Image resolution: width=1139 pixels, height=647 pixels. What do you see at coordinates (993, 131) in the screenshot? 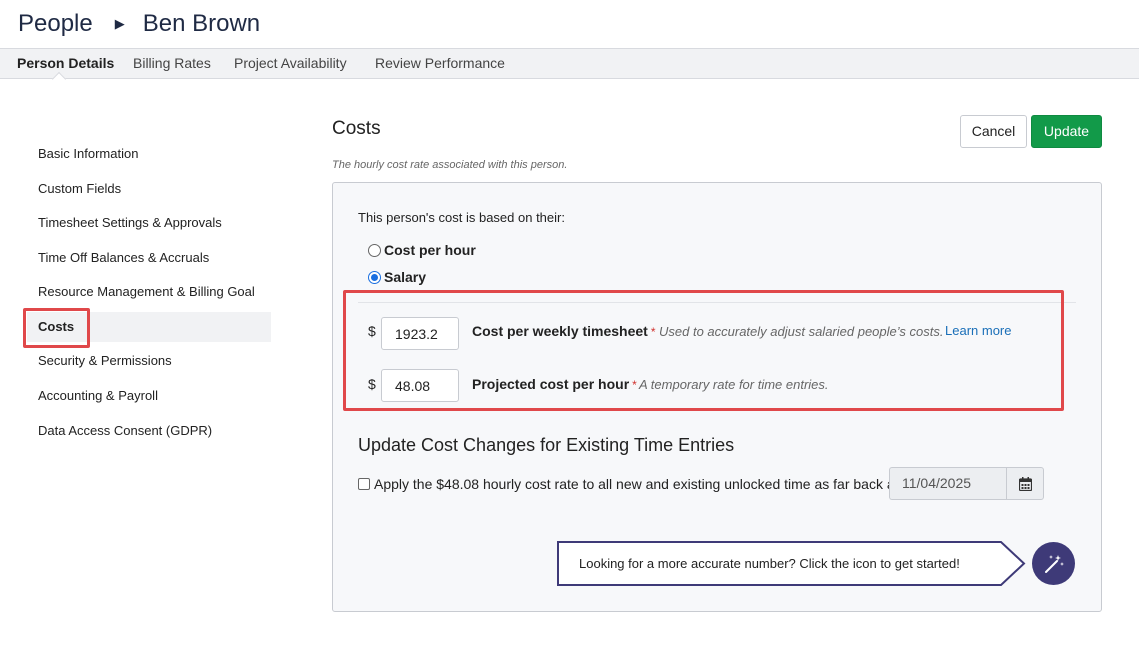
I see `cancel-button: Cancel` at bounding box center [993, 131].